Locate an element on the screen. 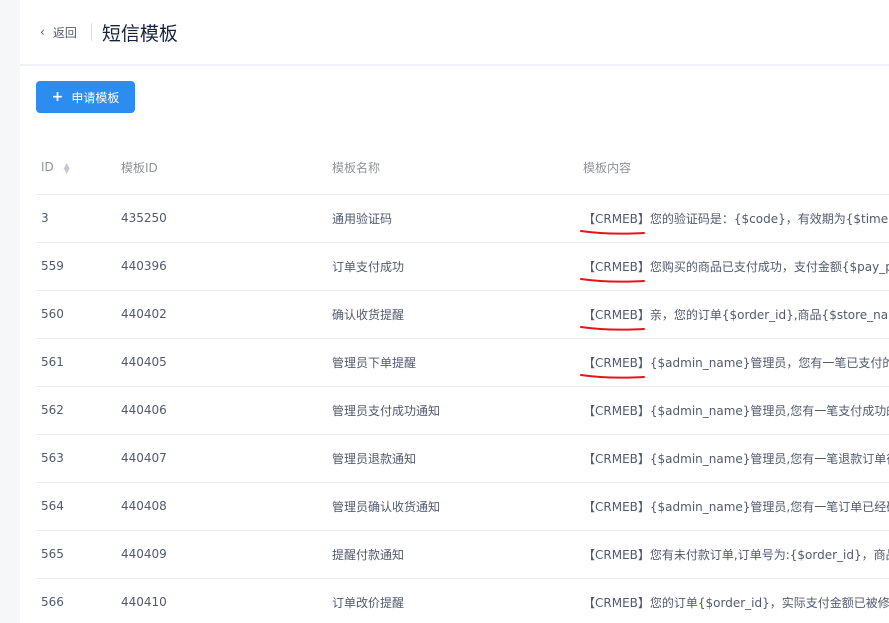 This screenshot has height=623, width=889. cell-template-content: 【CRMEB】{$admin_name}管理员，您有一笔已支付的订单 is located at coordinates (733, 362).